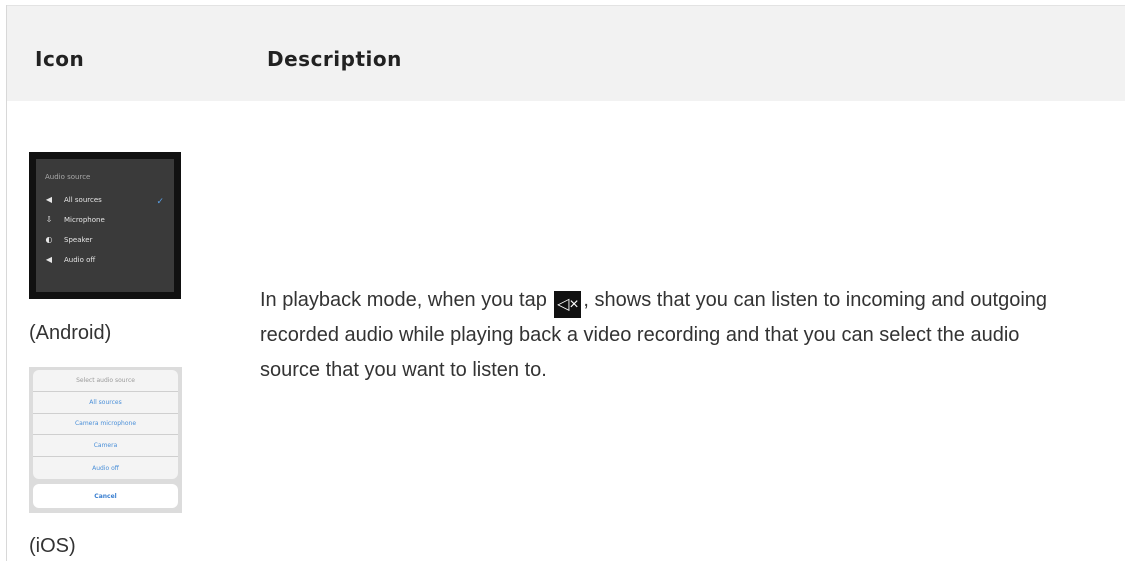  Describe the element at coordinates (105, 468) in the screenshot. I see `ios-sheet-option: Audio off` at that location.